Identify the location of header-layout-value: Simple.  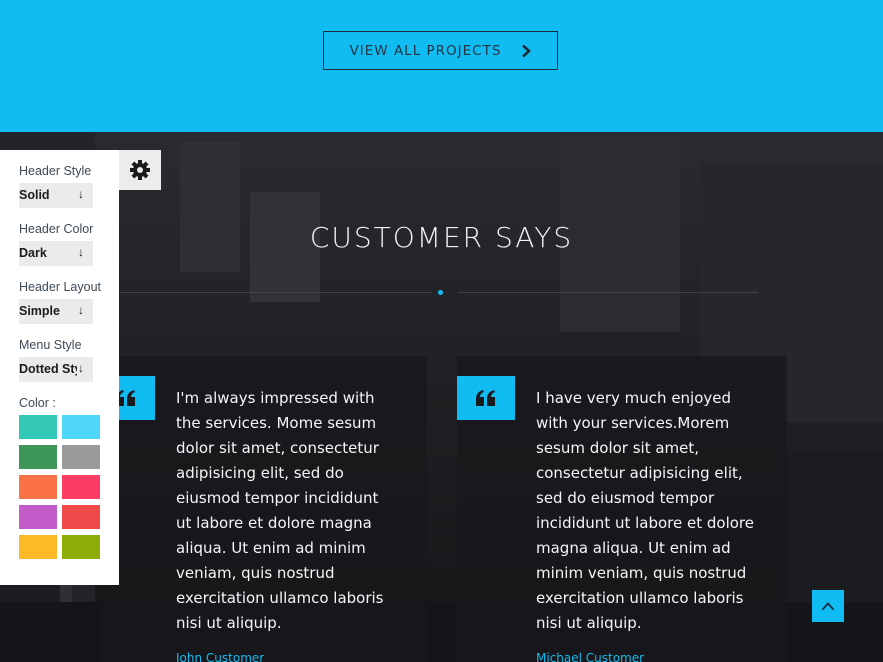
(39, 311).